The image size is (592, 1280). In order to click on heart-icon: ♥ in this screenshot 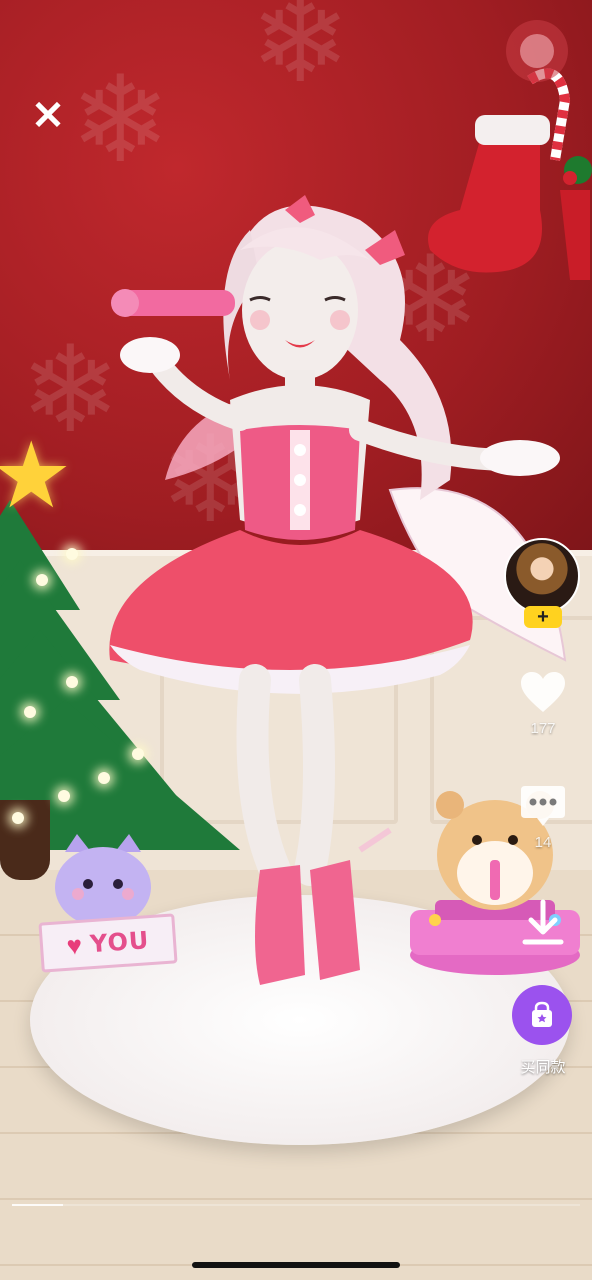, I will do `click(74, 945)`.